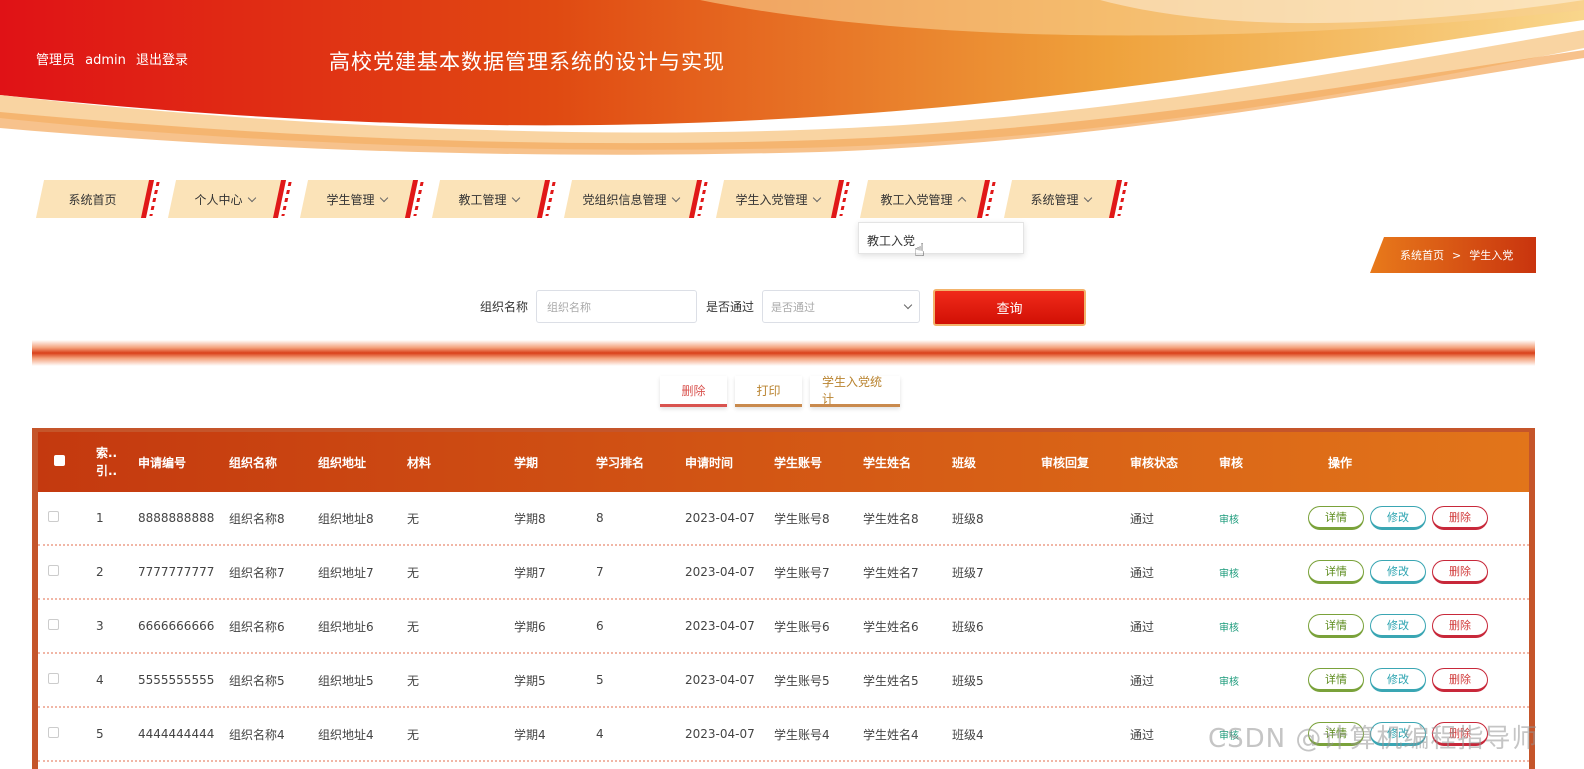 The image size is (1584, 769). Describe the element at coordinates (359, 199) in the screenshot. I see `nav-item-student-management: 学生管理` at that location.